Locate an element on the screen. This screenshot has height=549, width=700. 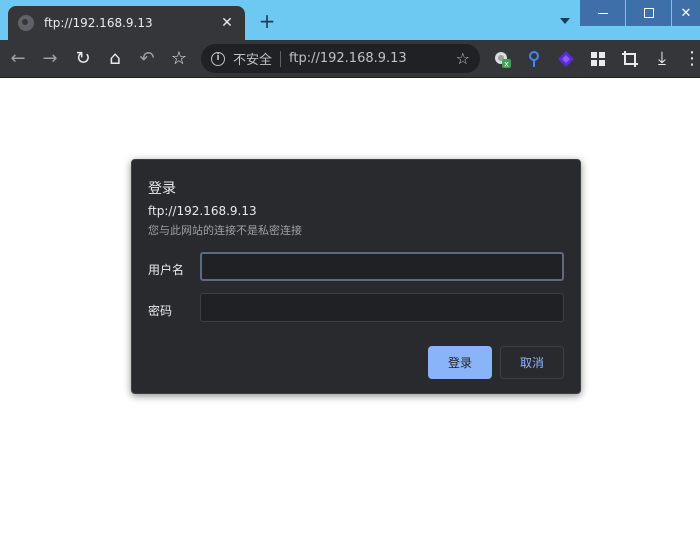
reload-button: ↻ is located at coordinates (83, 59).